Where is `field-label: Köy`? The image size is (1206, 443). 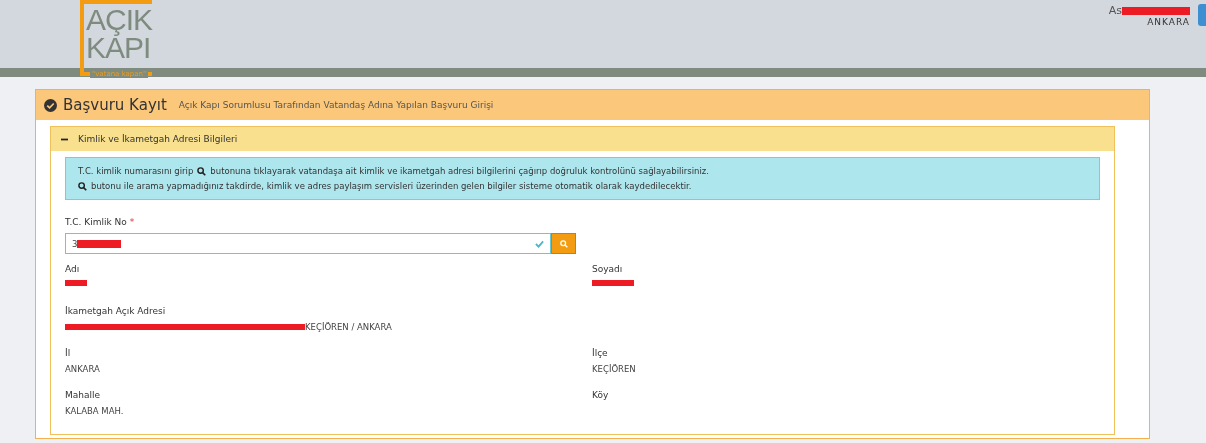 field-label: Köy is located at coordinates (601, 395).